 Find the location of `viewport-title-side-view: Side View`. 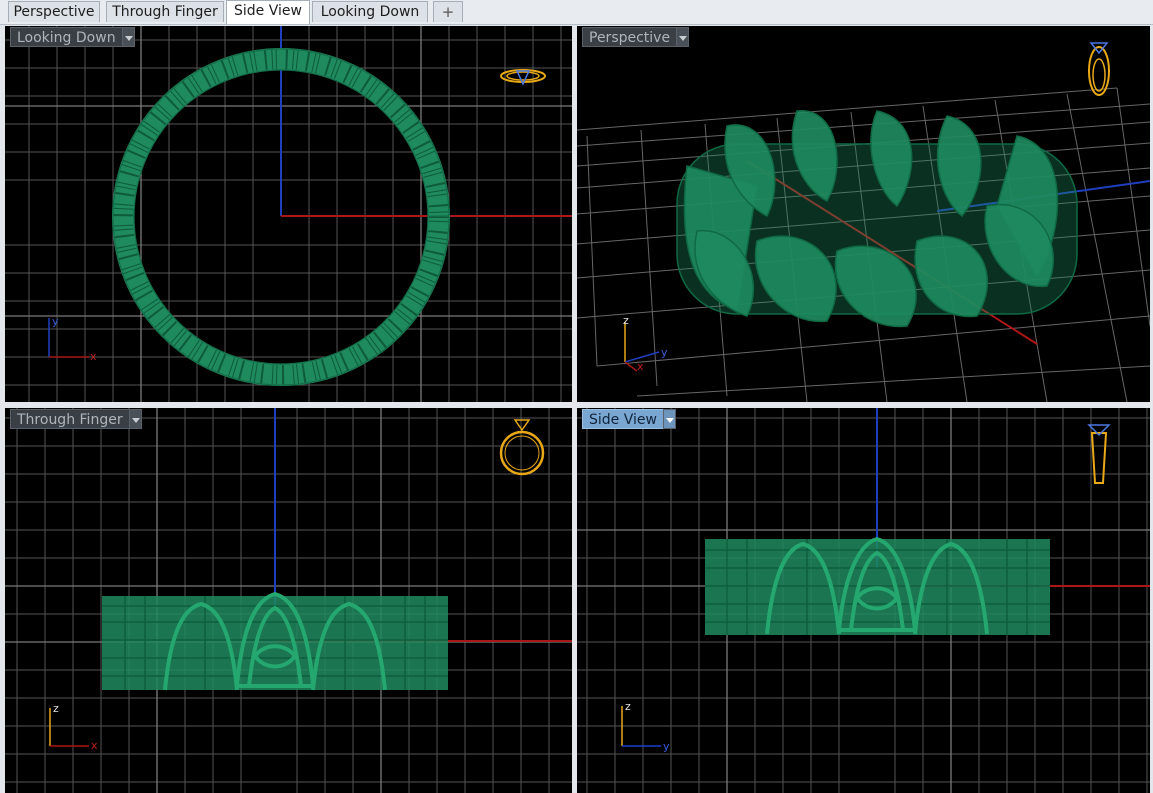

viewport-title-side-view: Side View is located at coordinates (629, 419).